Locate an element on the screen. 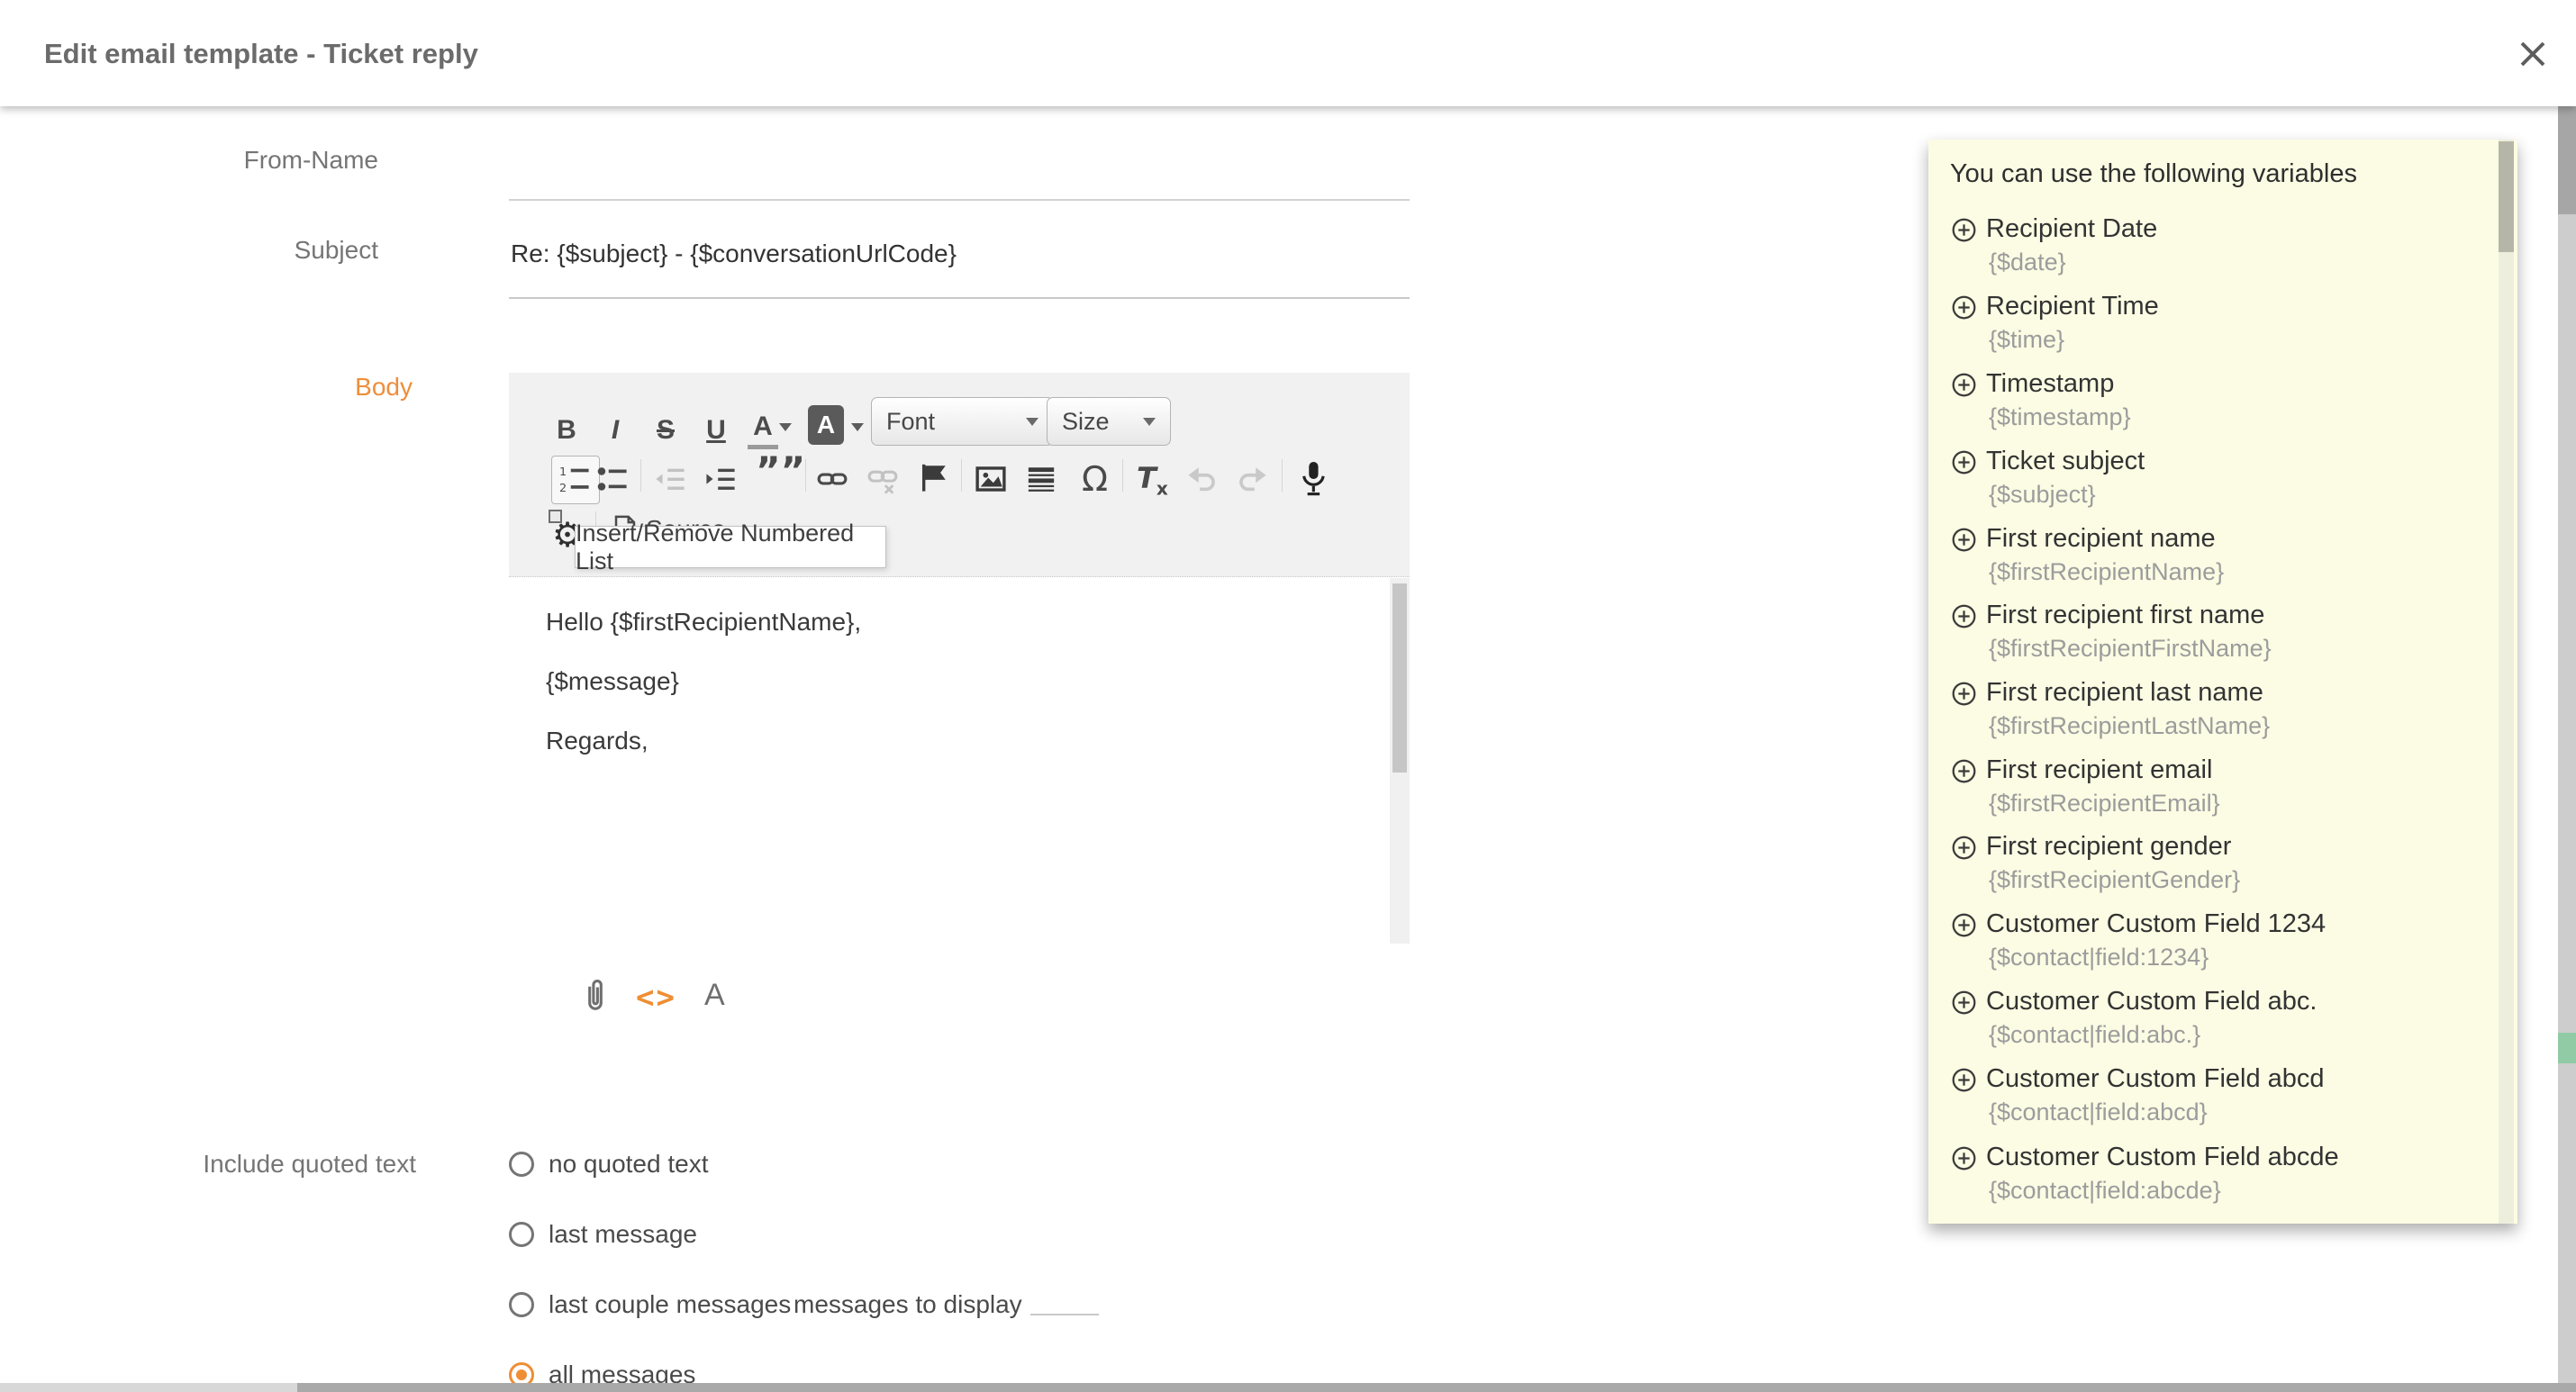  dialog-title: Edit email template - Ticket reply is located at coordinates (261, 53).